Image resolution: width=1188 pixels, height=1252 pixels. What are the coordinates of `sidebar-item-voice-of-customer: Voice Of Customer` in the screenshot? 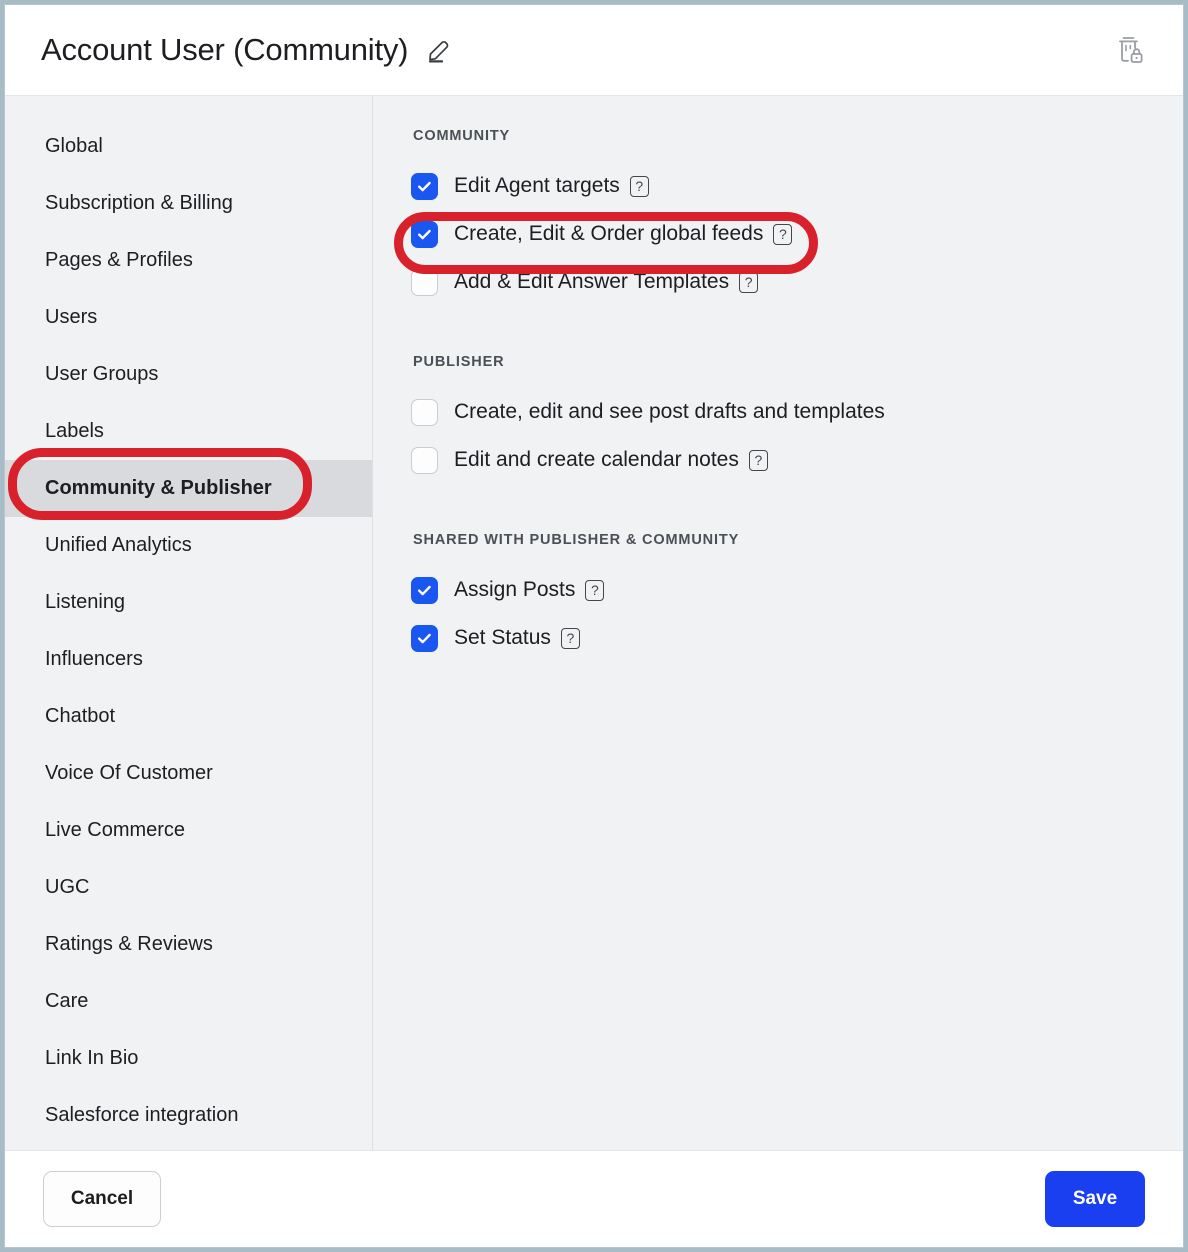 It's located at (188, 773).